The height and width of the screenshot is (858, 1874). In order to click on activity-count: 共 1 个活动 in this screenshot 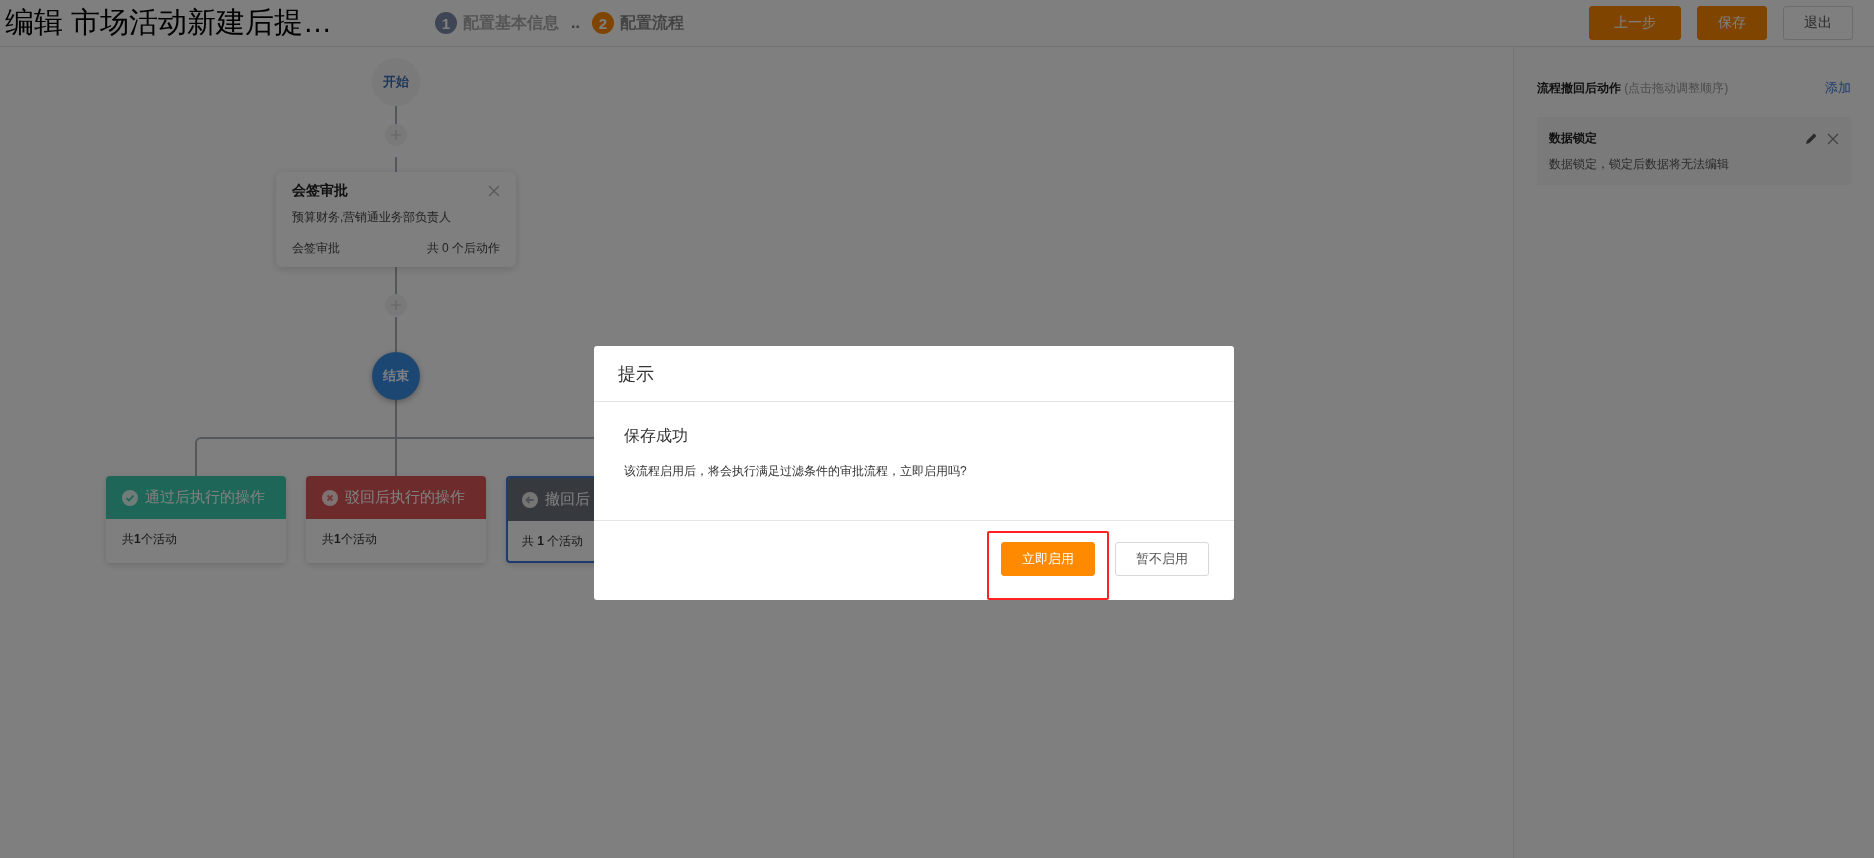, I will do `click(553, 541)`.